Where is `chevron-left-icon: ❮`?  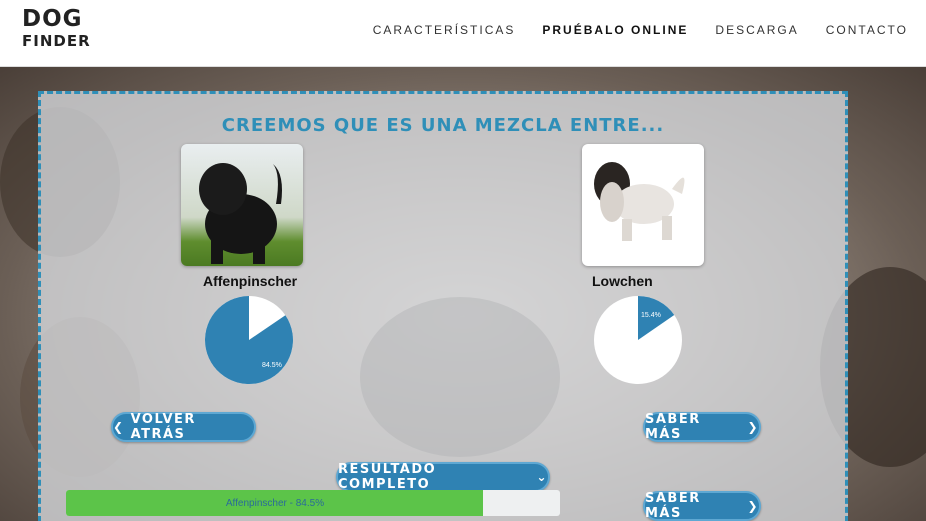
chevron-left-icon: ❮ is located at coordinates (119, 427).